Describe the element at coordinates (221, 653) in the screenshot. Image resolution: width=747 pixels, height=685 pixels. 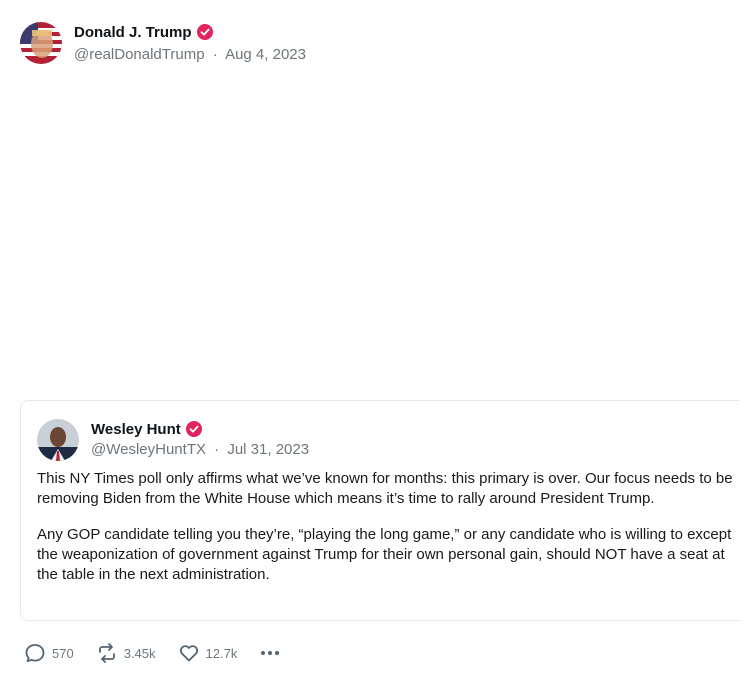
I see `like-count: 12.7k` at that location.